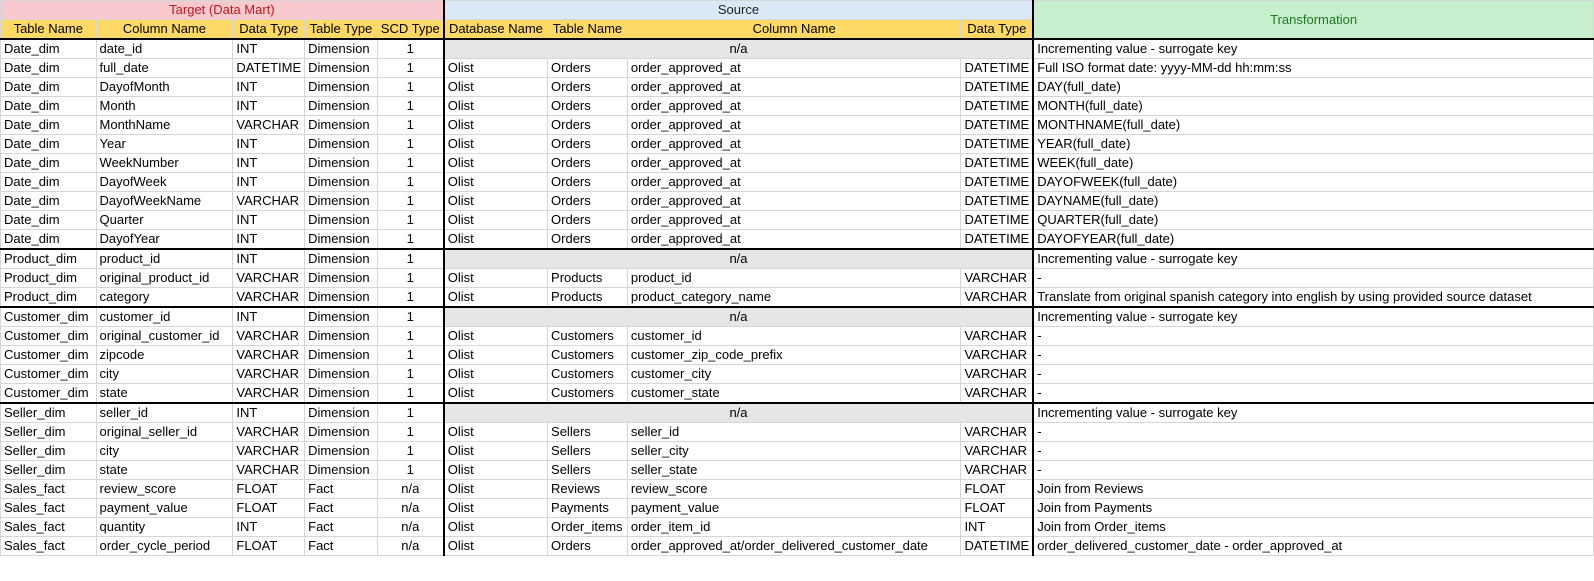  What do you see at coordinates (997, 29) in the screenshot?
I see `col-header-source-data-type: Data Type` at bounding box center [997, 29].